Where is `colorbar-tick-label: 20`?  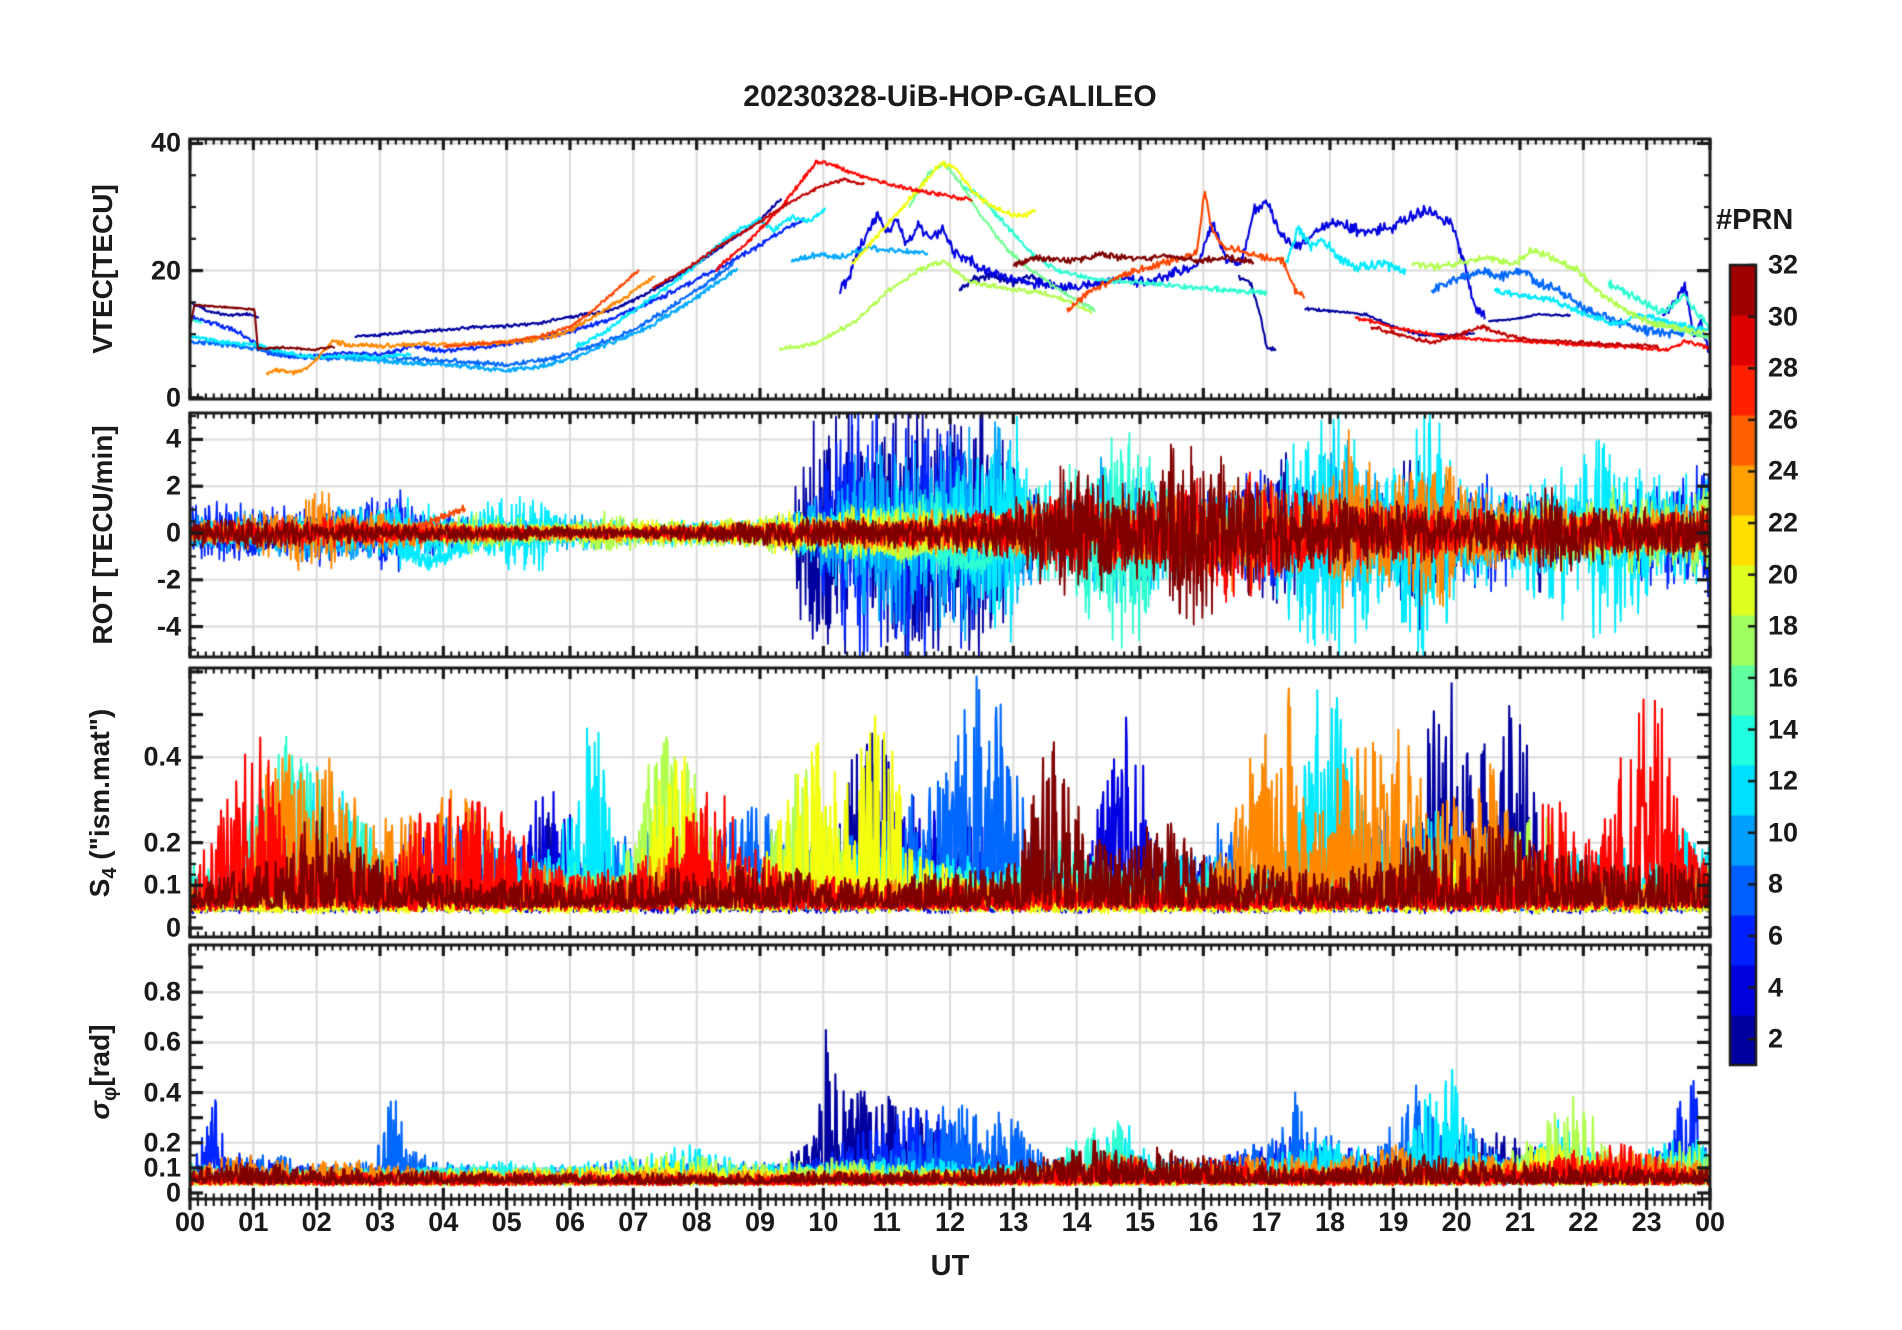
colorbar-tick-label: 20 is located at coordinates (1783, 574).